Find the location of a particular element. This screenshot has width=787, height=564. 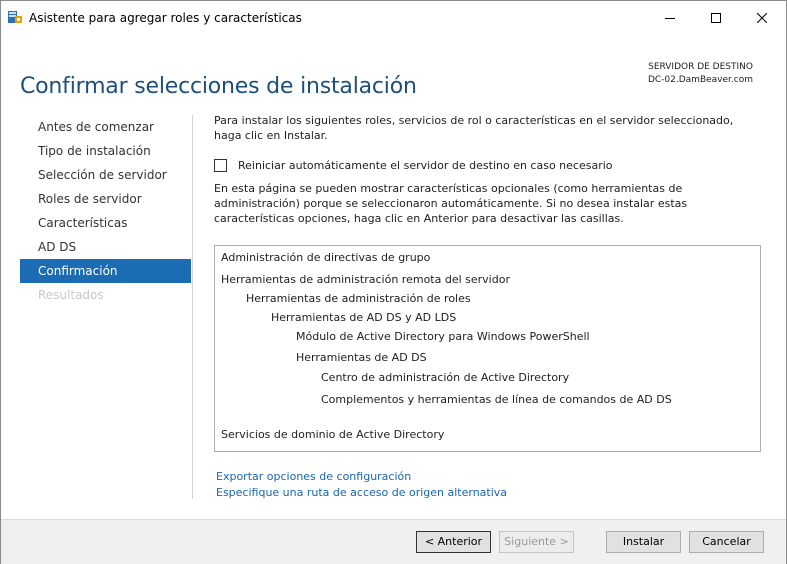

close-icon is located at coordinates (762, 17).